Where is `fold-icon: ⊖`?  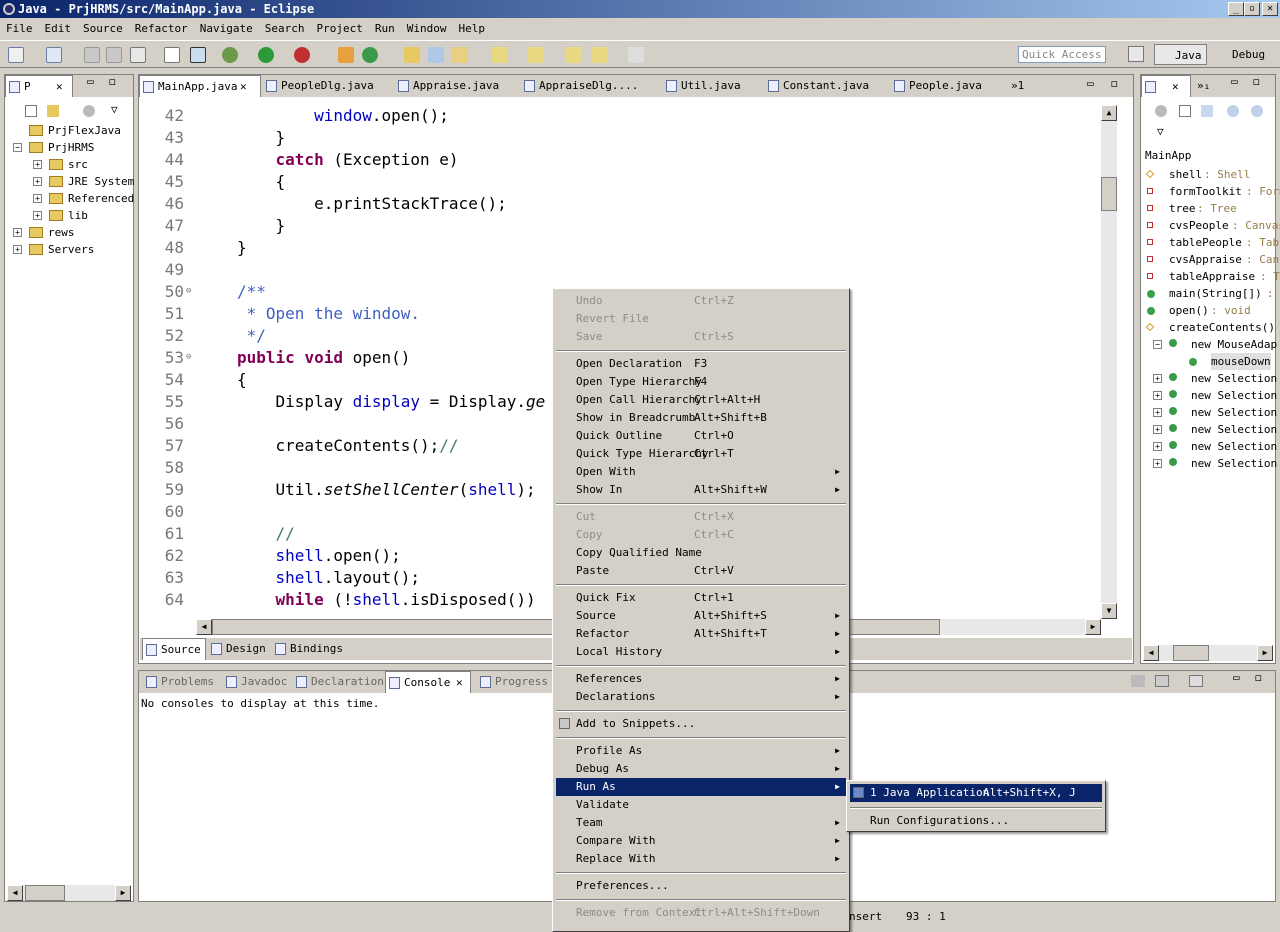 fold-icon: ⊖ is located at coordinates (188, 357).